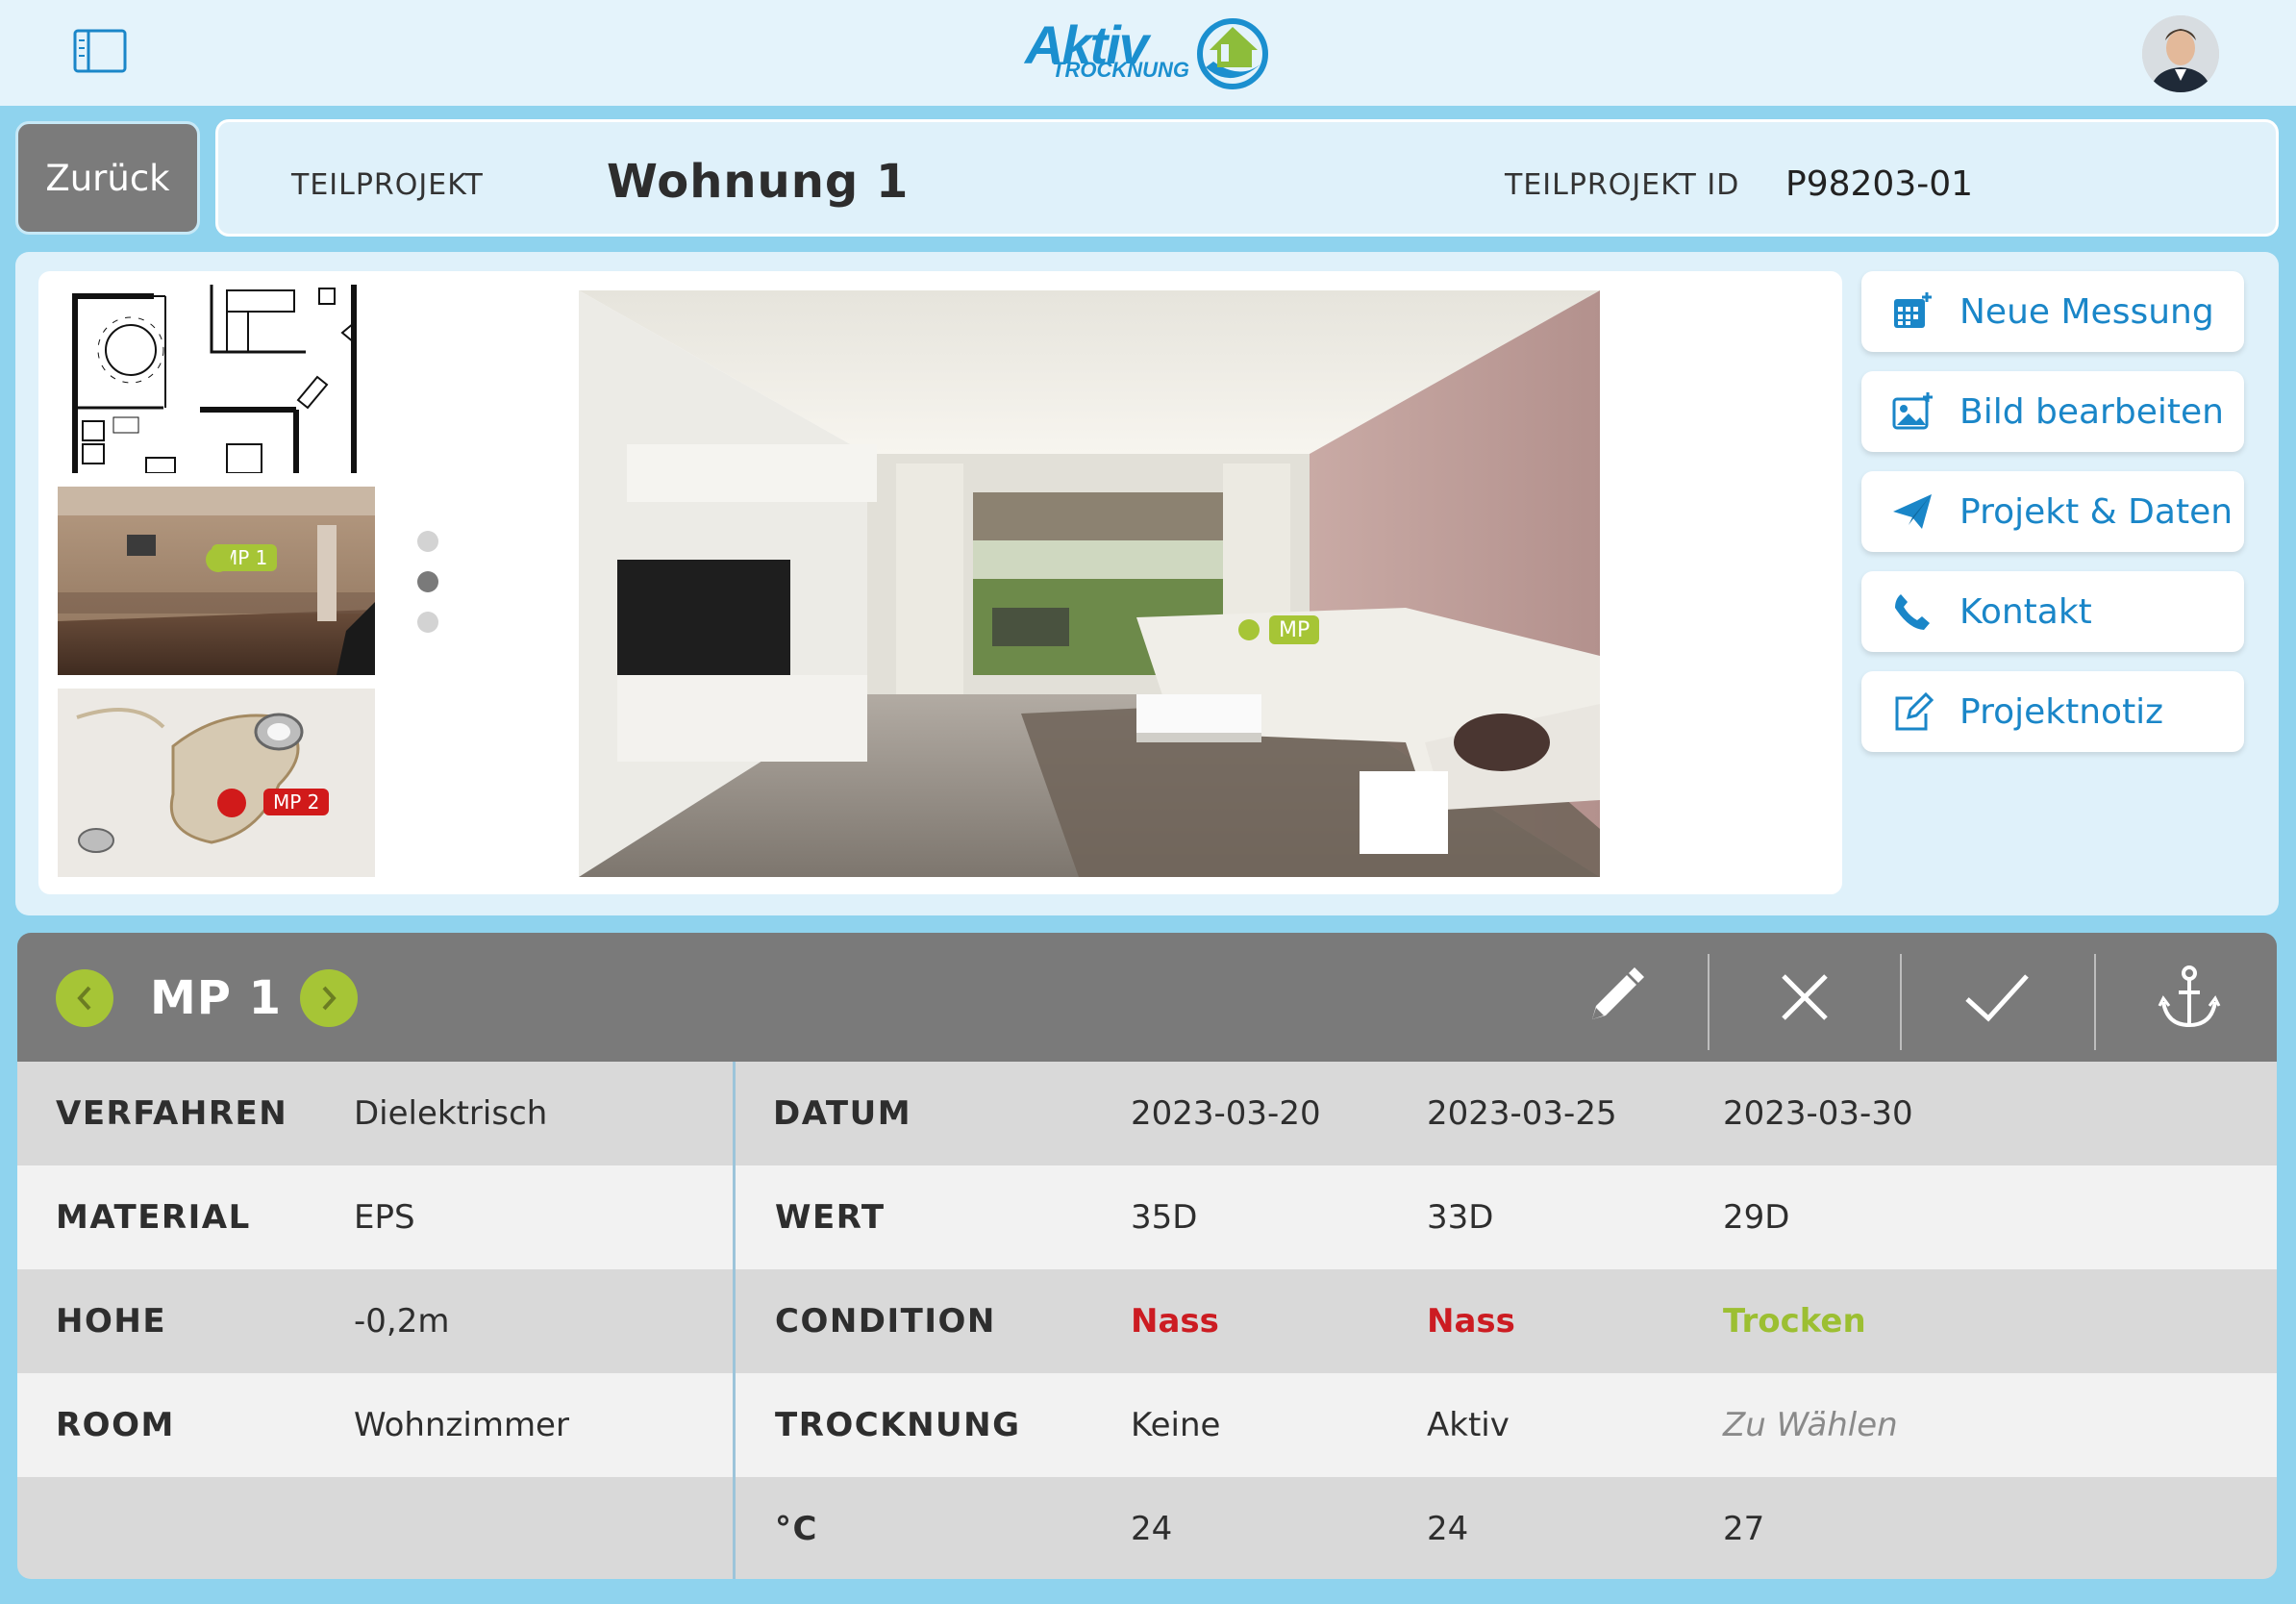 This screenshot has width=2296, height=1604. What do you see at coordinates (734, 1320) in the screenshot?
I see `table-divider` at bounding box center [734, 1320].